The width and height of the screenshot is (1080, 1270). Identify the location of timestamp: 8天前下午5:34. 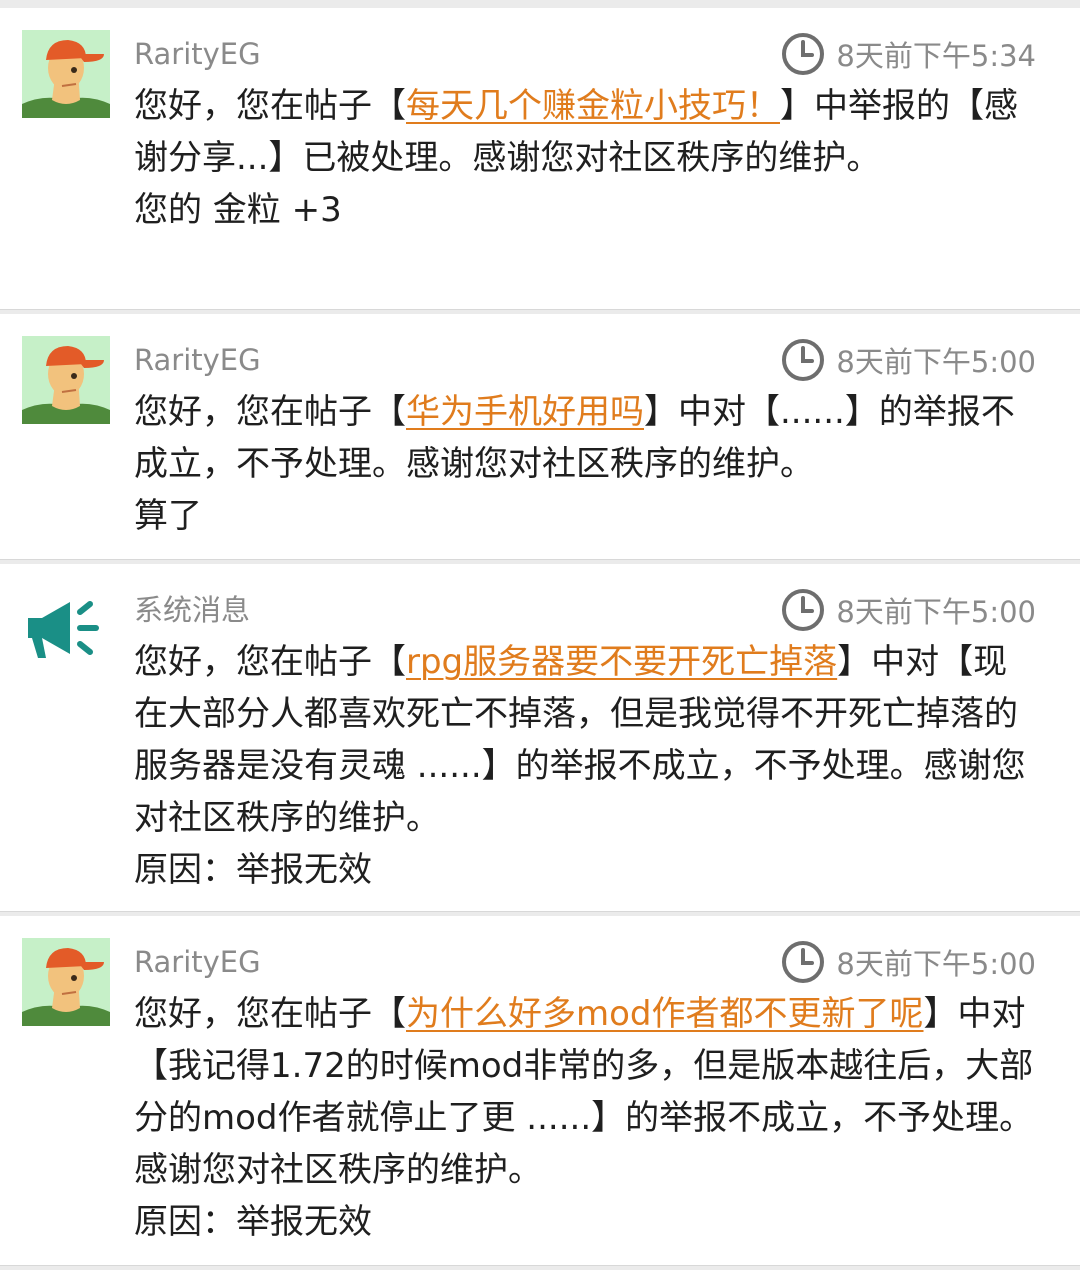
(908, 54).